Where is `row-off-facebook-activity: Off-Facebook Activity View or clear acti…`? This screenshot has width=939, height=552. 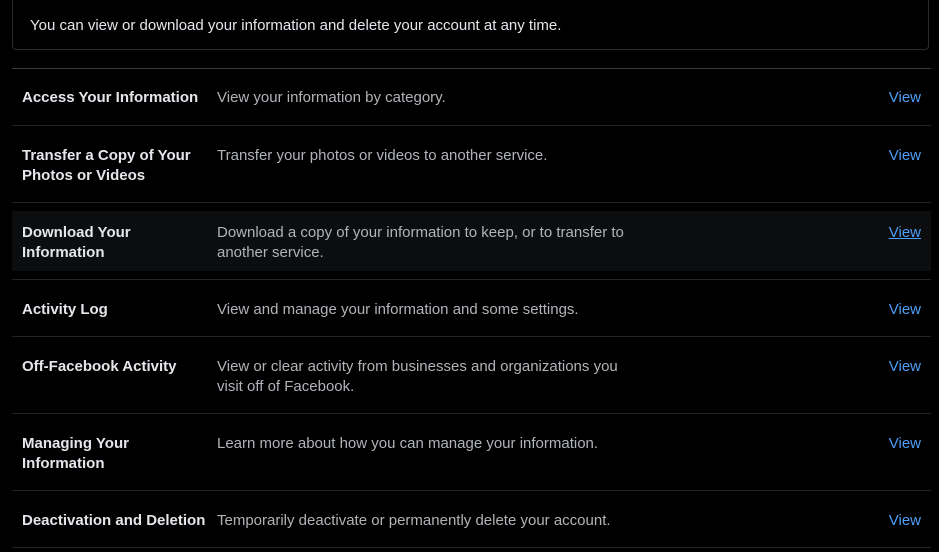
row-off-facebook-activity: Off-Facebook Activity View or clear acti… is located at coordinates (471, 375).